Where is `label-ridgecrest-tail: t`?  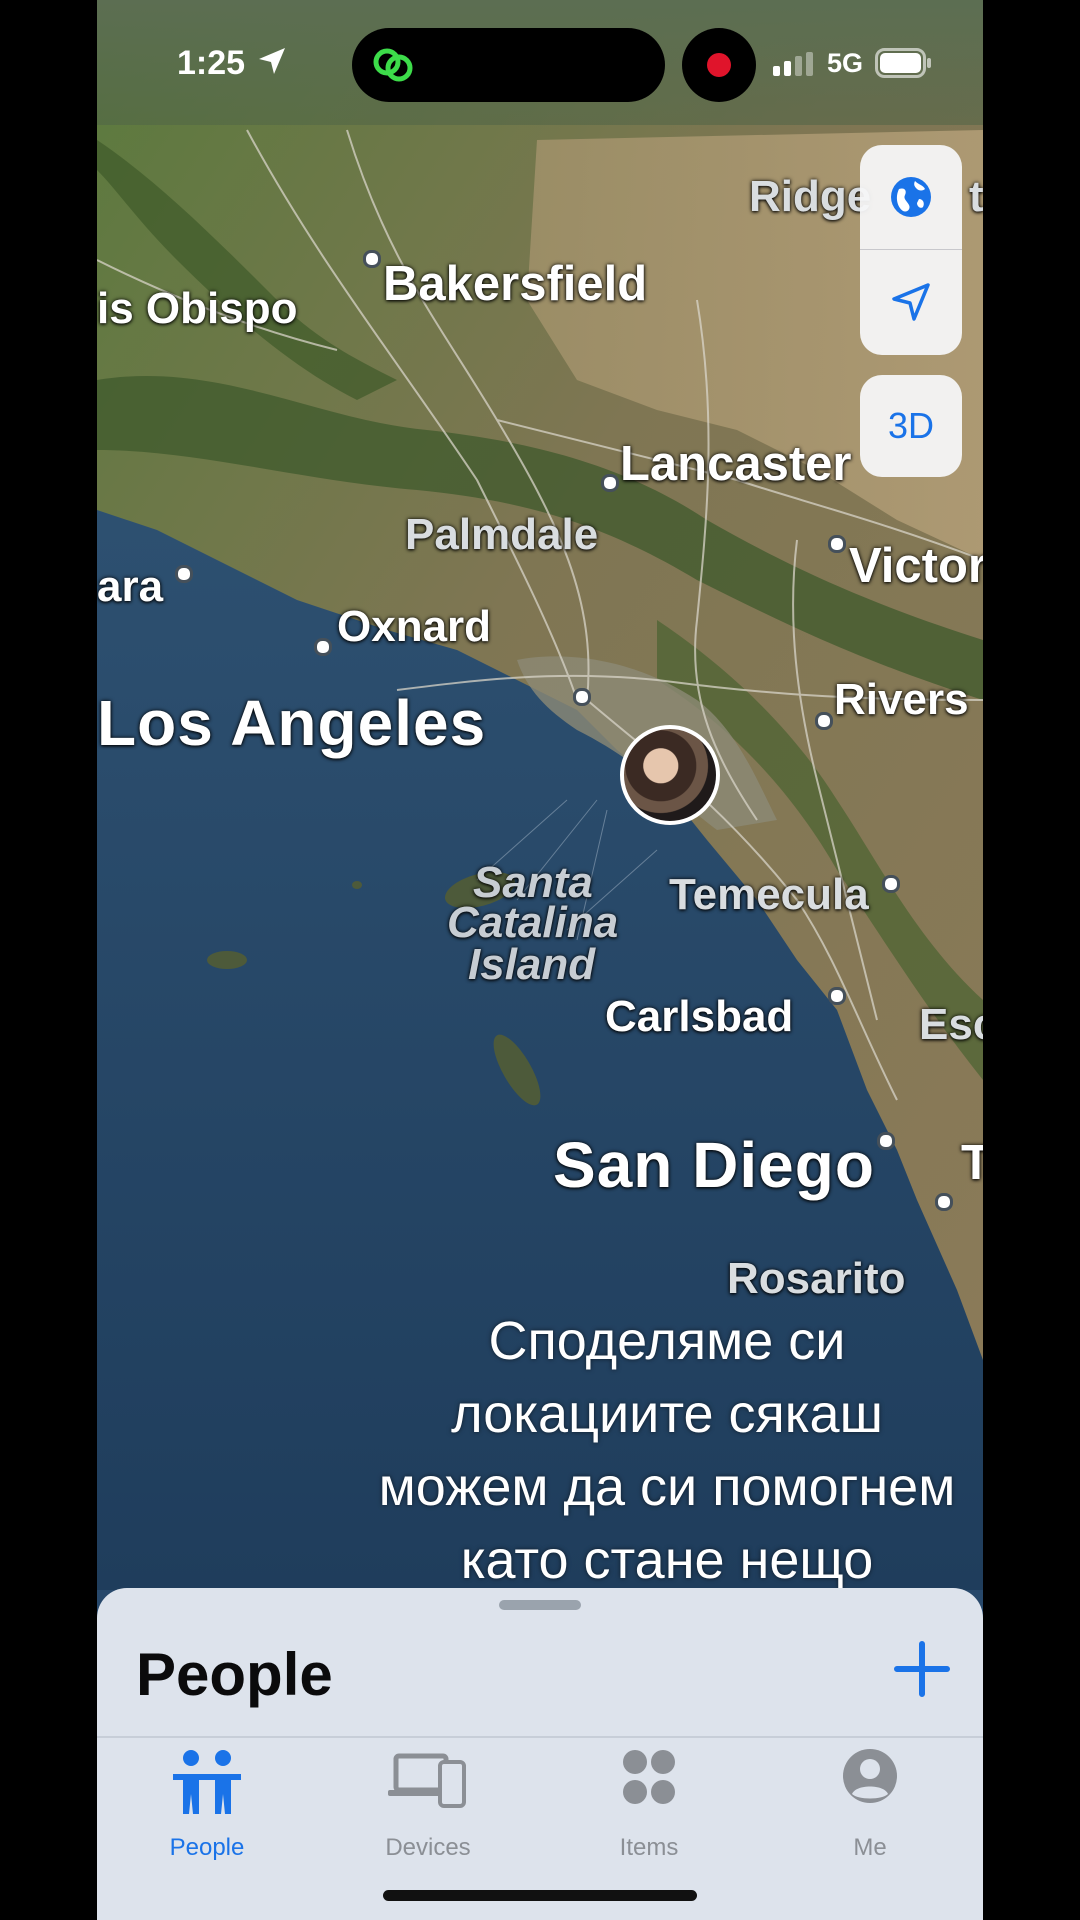
label-ridgecrest-tail: t is located at coordinates (976, 196).